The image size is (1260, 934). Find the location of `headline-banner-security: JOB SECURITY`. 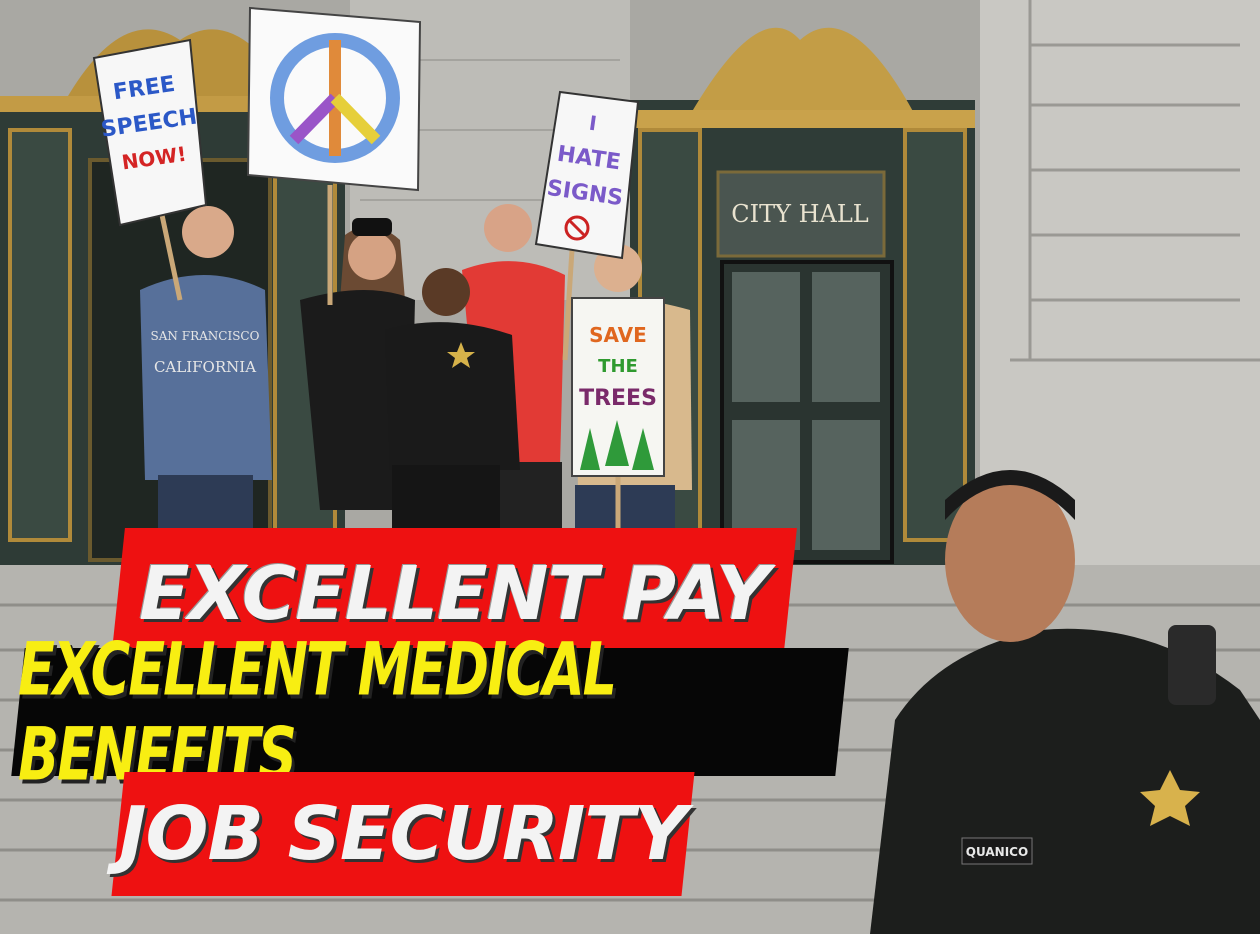

headline-banner-security: JOB SECURITY is located at coordinates (403, 834).